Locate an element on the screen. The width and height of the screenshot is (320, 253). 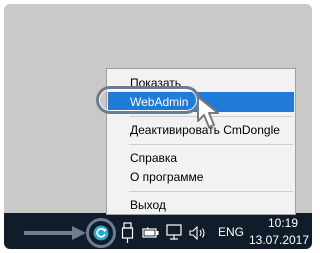
menu-item-about: О программе is located at coordinates (201, 177).